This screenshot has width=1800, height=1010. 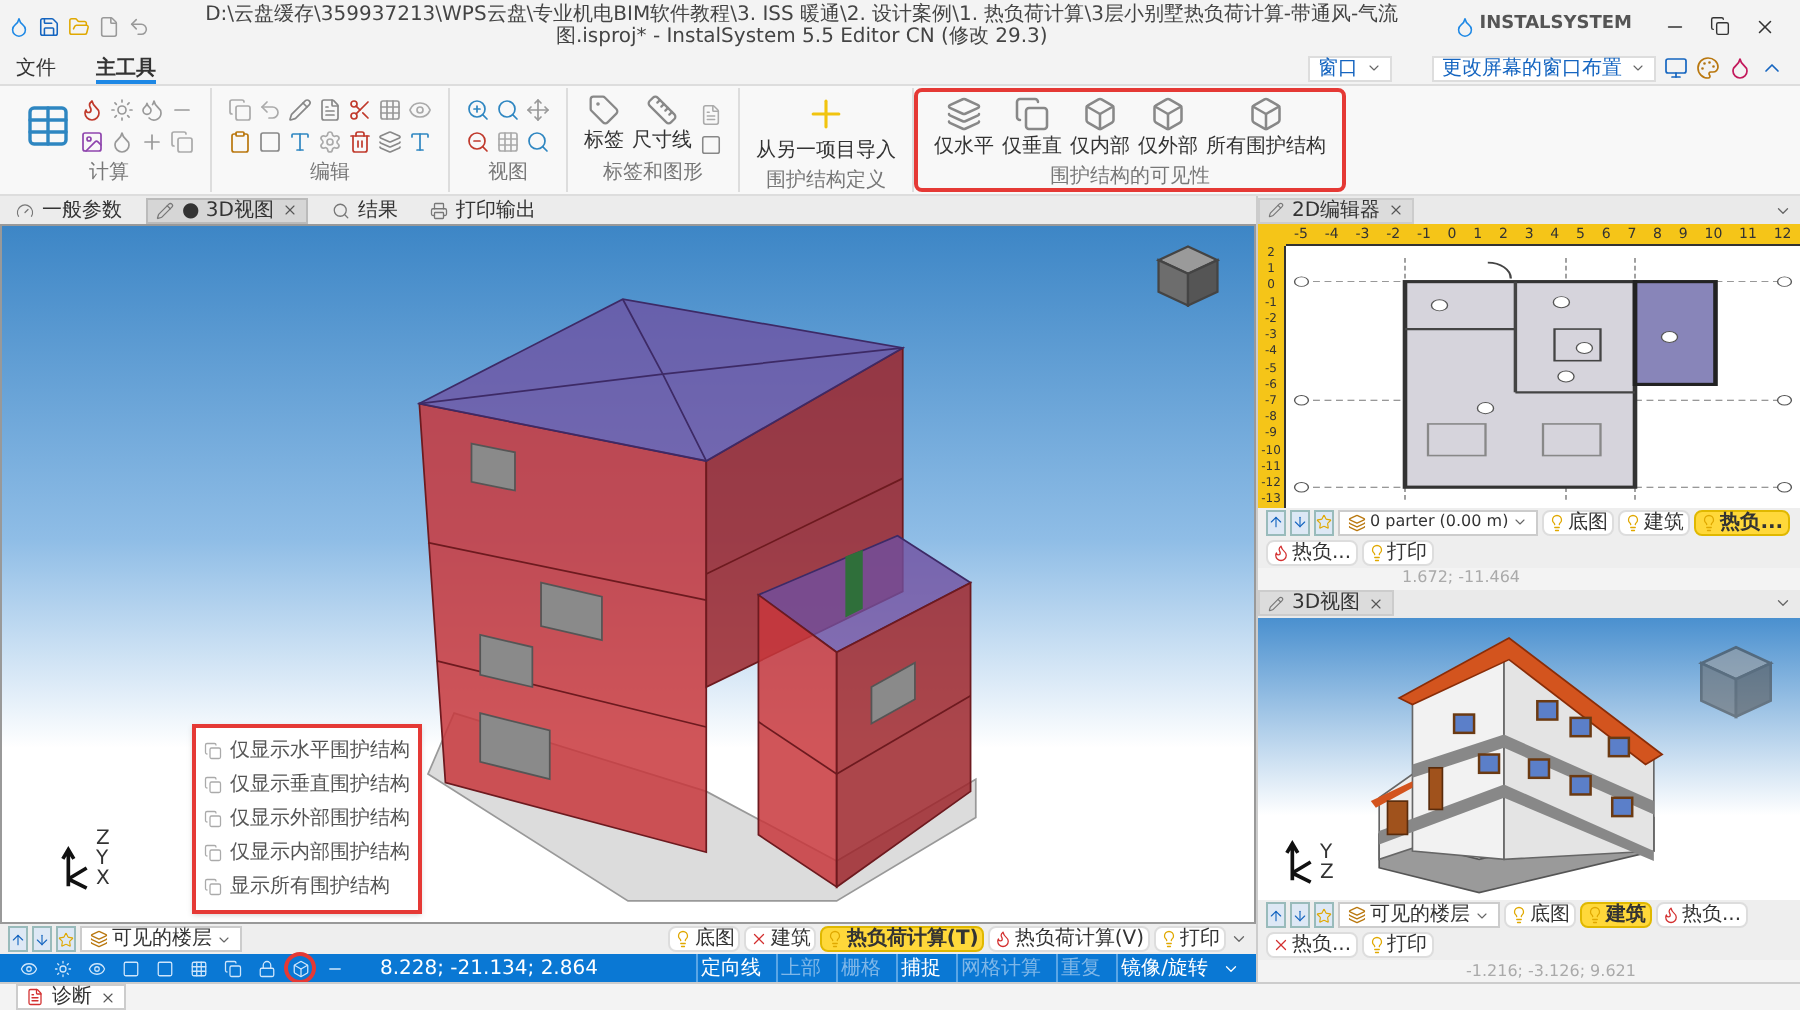 What do you see at coordinates (307, 751) in the screenshot?
I see `menu-item: 仅显示水平围护结构` at bounding box center [307, 751].